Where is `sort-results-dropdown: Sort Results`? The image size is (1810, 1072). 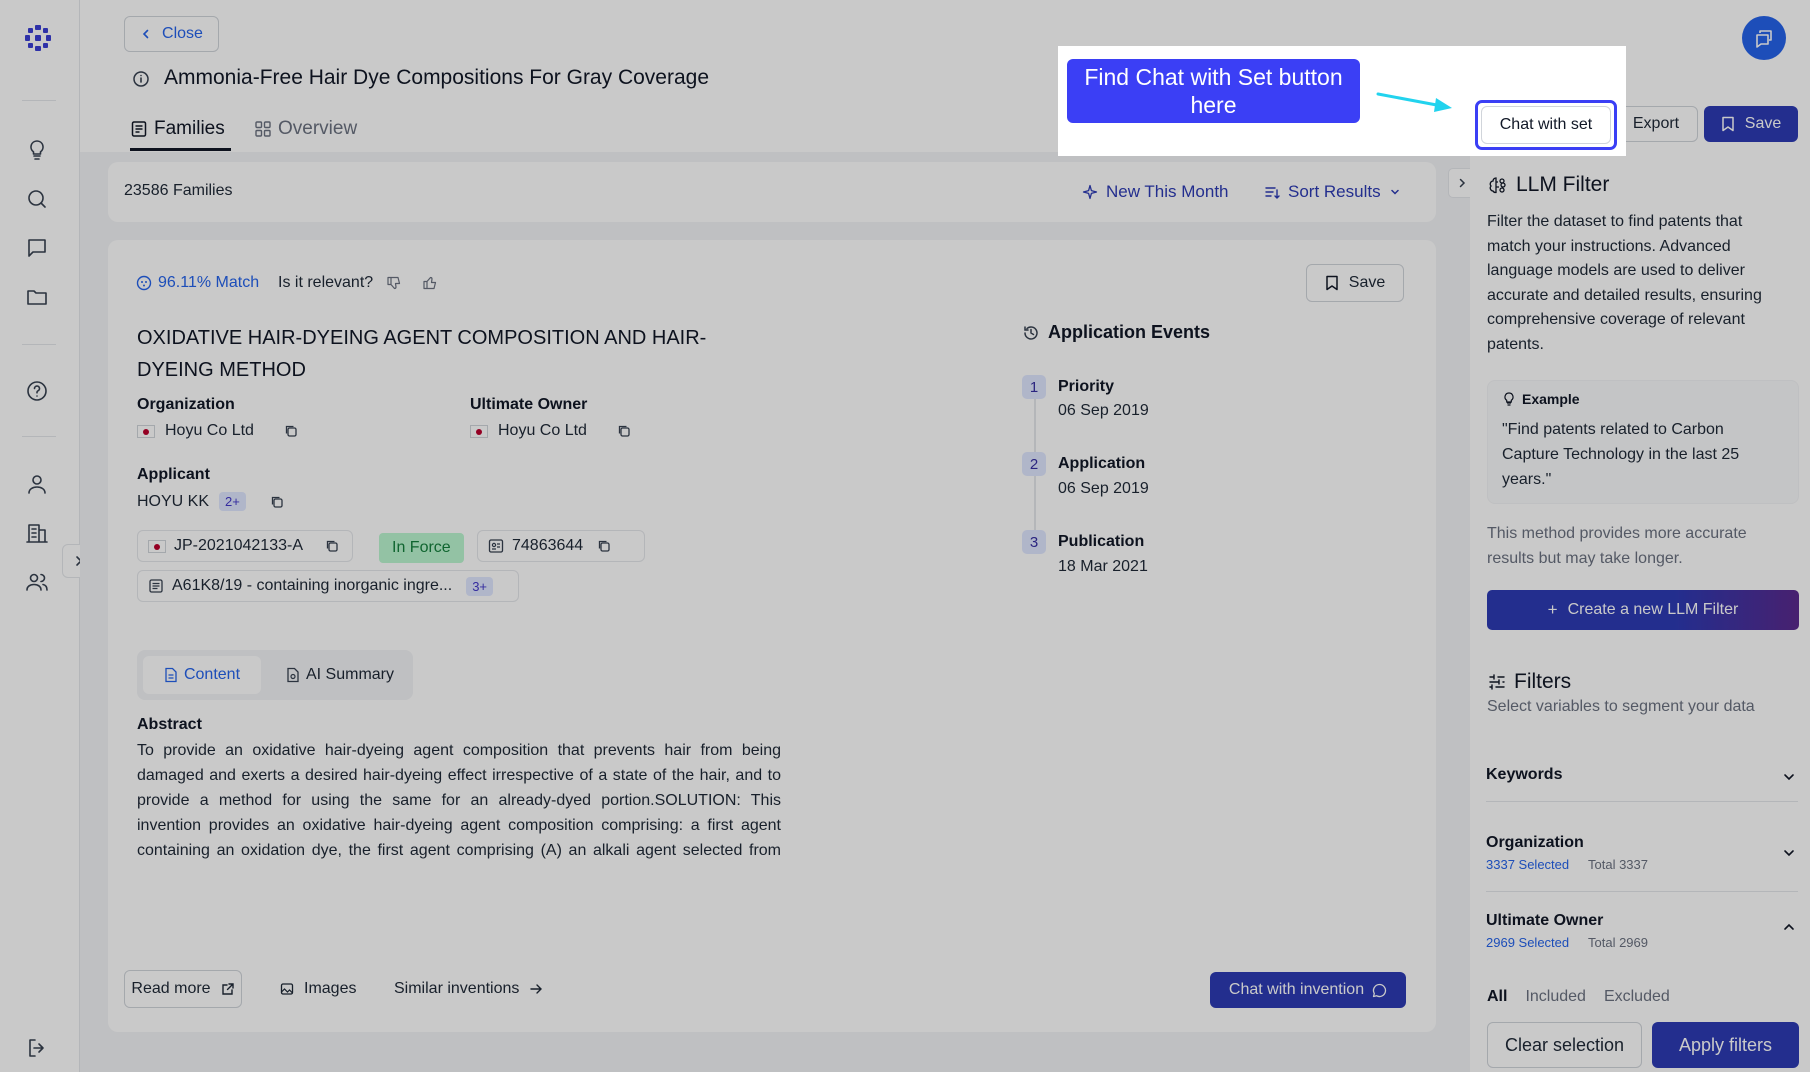 sort-results-dropdown: Sort Results is located at coordinates (1332, 192).